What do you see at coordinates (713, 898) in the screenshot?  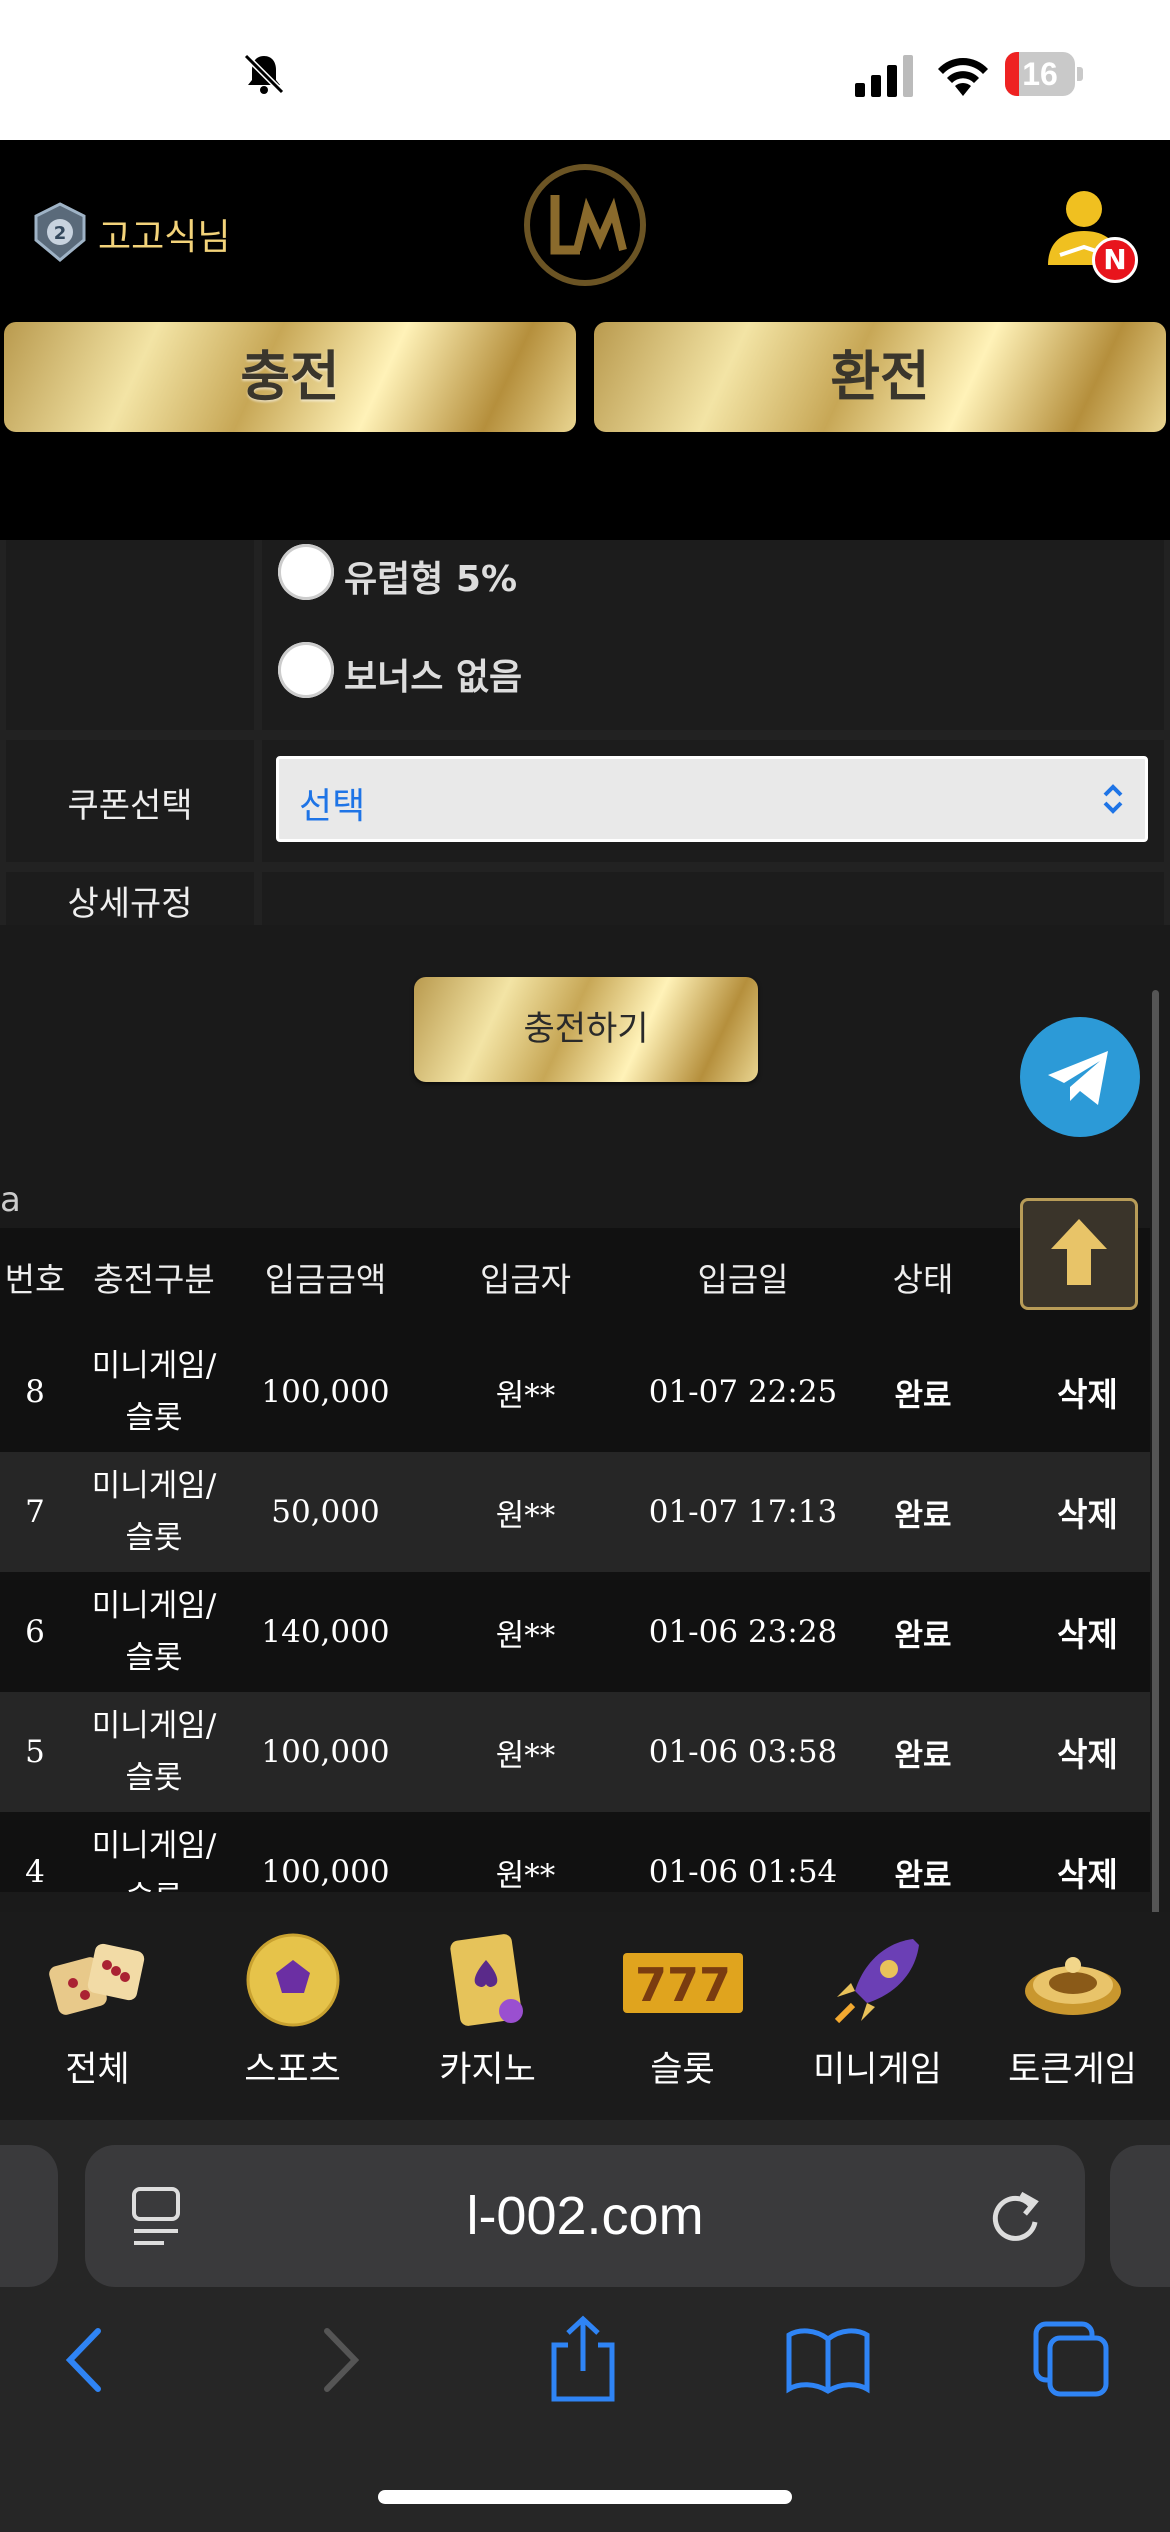 I see `rules-content-cell` at bounding box center [713, 898].